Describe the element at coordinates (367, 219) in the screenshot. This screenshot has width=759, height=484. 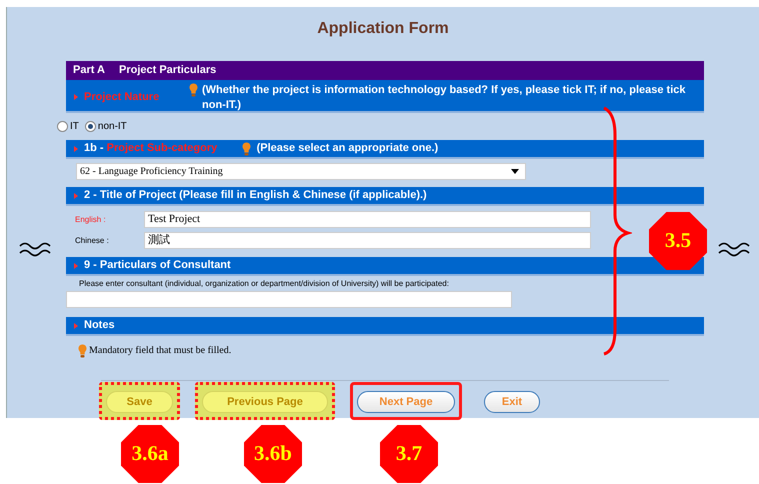
I see `text-field: Test Project` at that location.